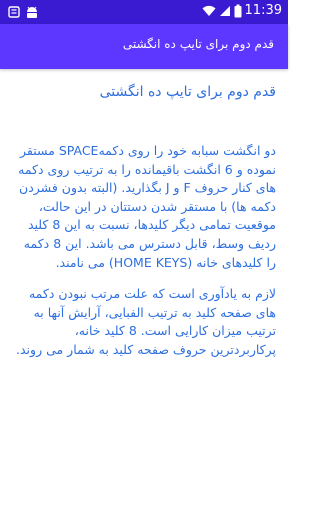 The height and width of the screenshot is (512, 320). What do you see at coordinates (224, 10) in the screenshot?
I see `signal-icon` at bounding box center [224, 10].